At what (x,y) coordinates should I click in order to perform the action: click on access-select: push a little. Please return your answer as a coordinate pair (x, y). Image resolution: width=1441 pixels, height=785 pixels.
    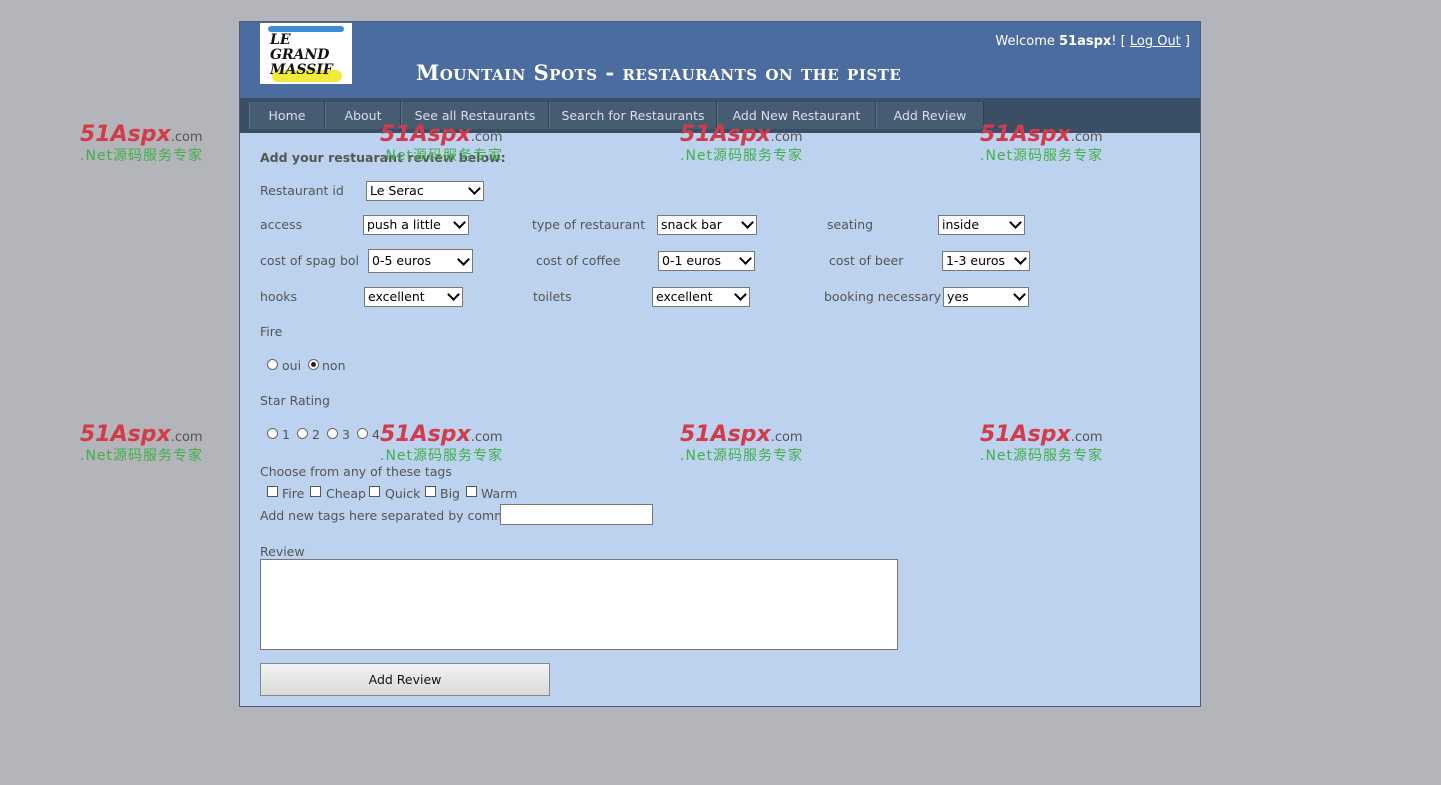
    Looking at the image, I should click on (416, 225).